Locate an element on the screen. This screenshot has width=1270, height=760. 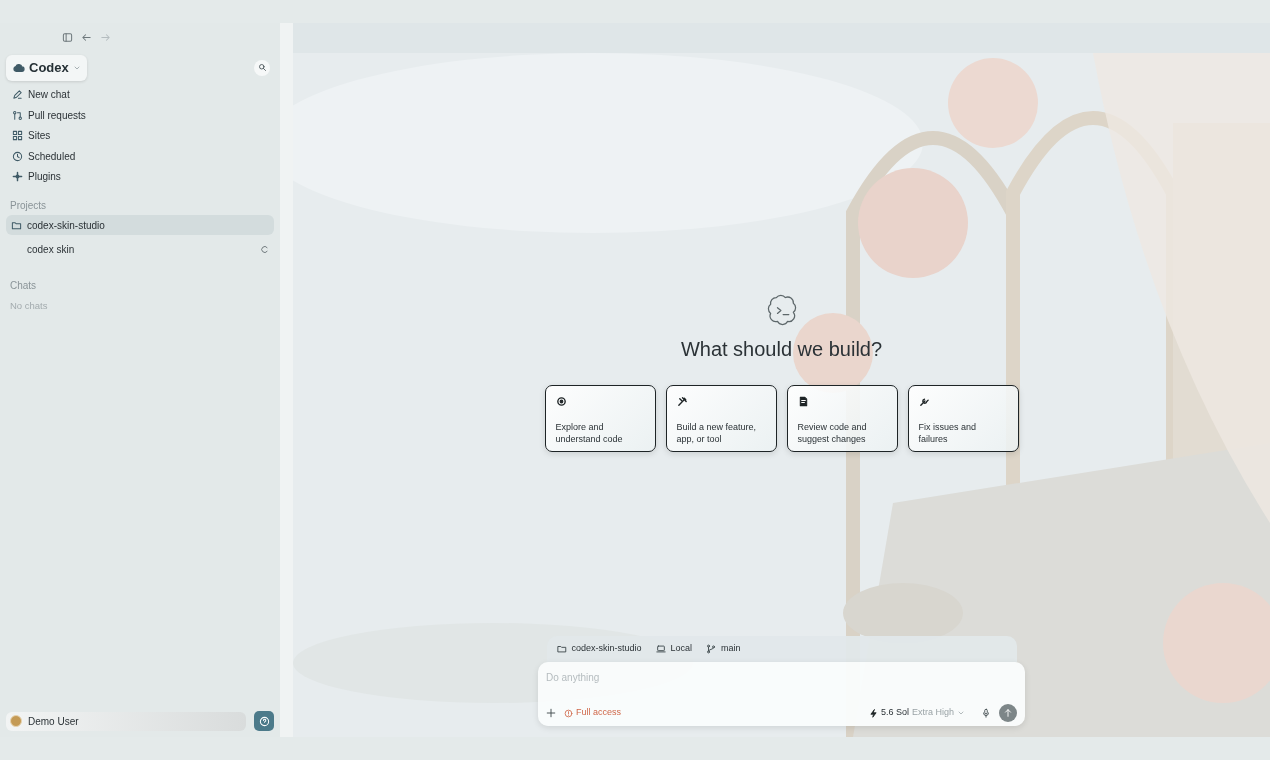
document-icon is located at coordinates (803, 401).